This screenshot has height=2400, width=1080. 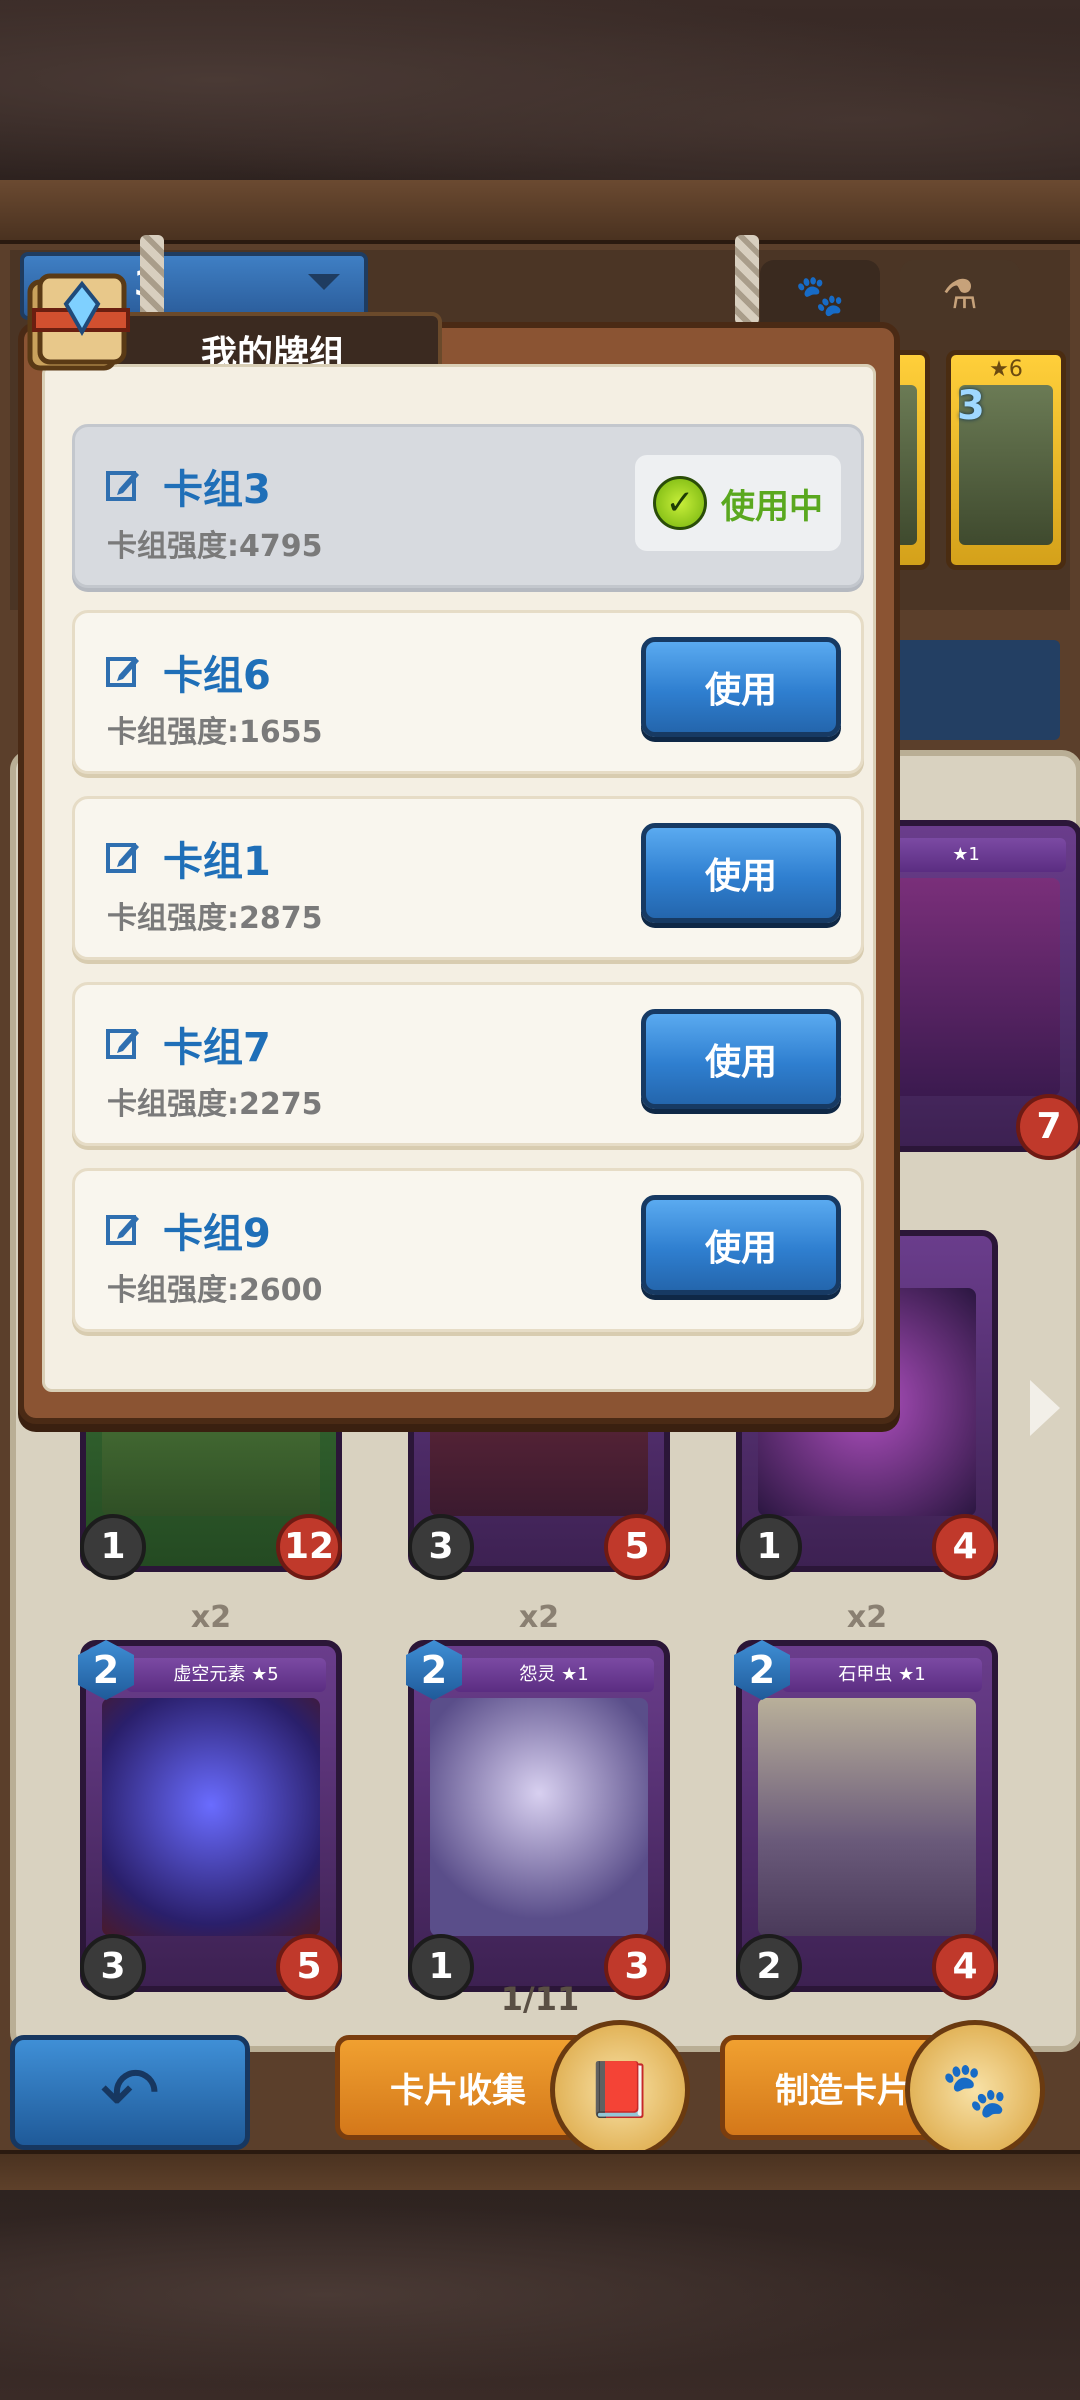 I want to click on card-row2-3: x2 石甲虫 ★1 2 2 4, so click(x=866, y=1800).